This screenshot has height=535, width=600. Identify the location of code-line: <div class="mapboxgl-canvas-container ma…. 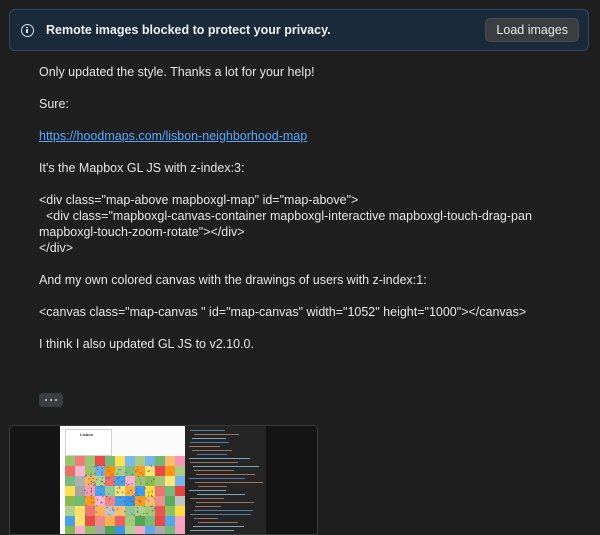
(287, 224).